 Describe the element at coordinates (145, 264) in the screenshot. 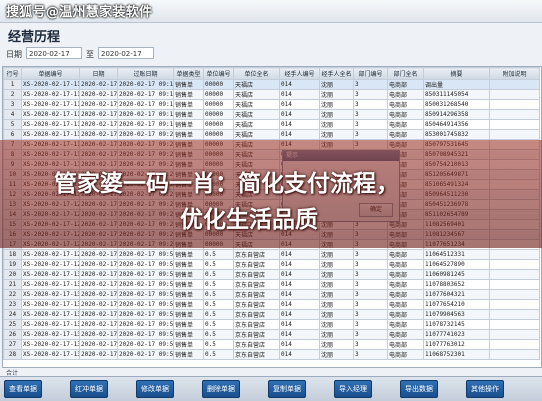

I see `table-cell: 2020-02-17 09:50` at that location.